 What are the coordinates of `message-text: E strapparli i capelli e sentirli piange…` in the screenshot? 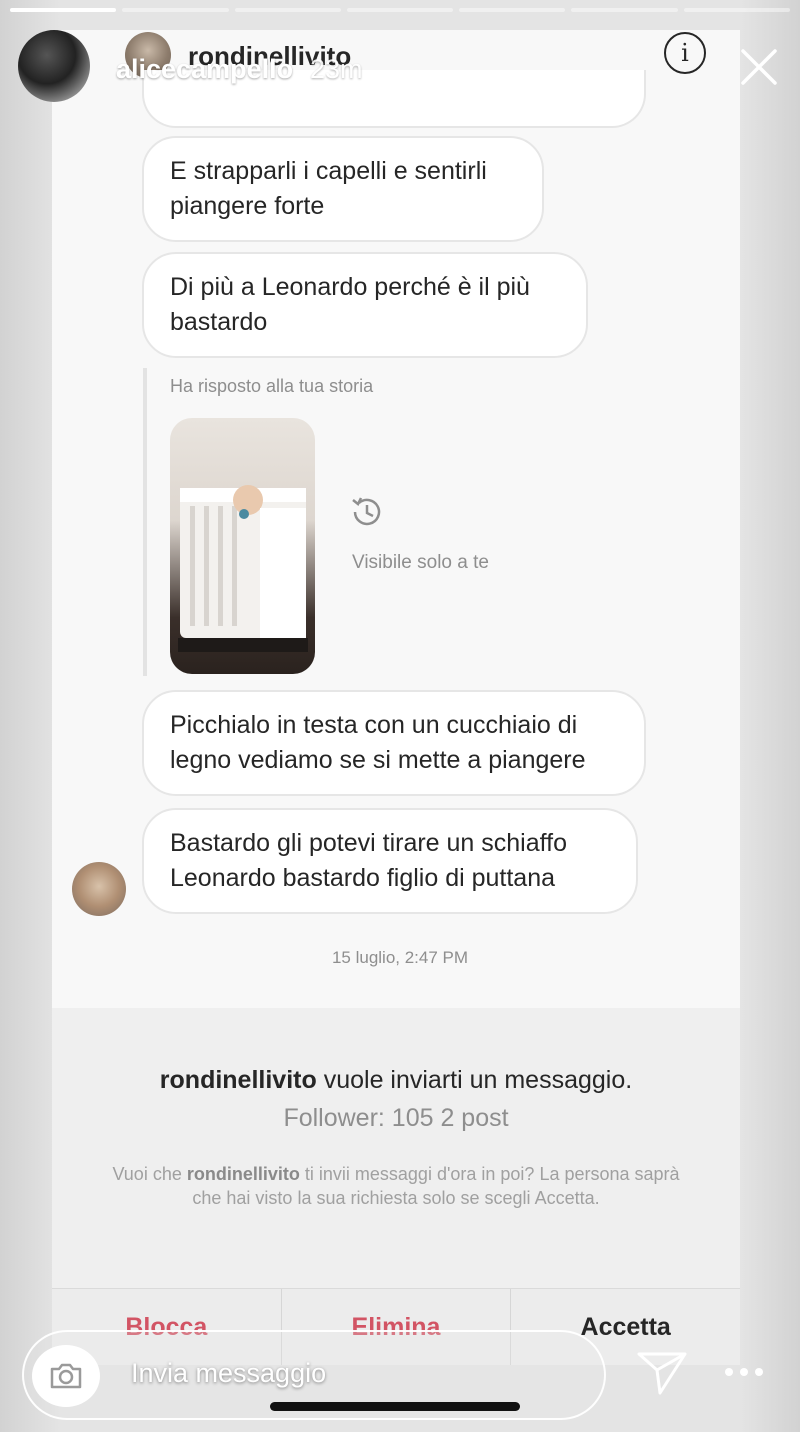 It's located at (328, 188).